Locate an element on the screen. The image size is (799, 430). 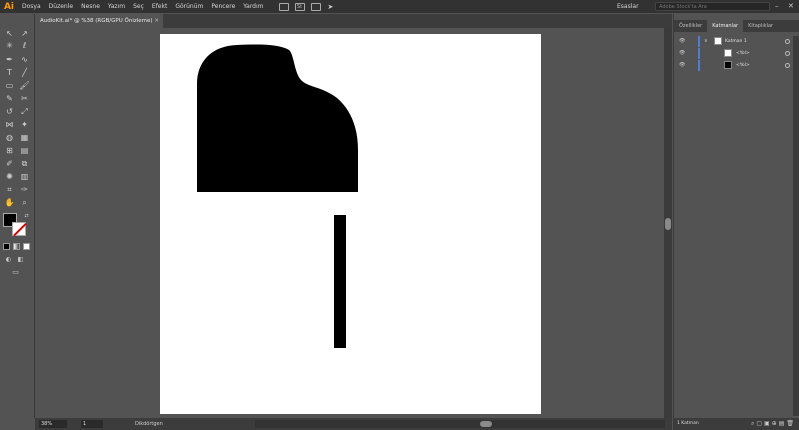
layer-name: Katman 1 is located at coordinates (736, 41).